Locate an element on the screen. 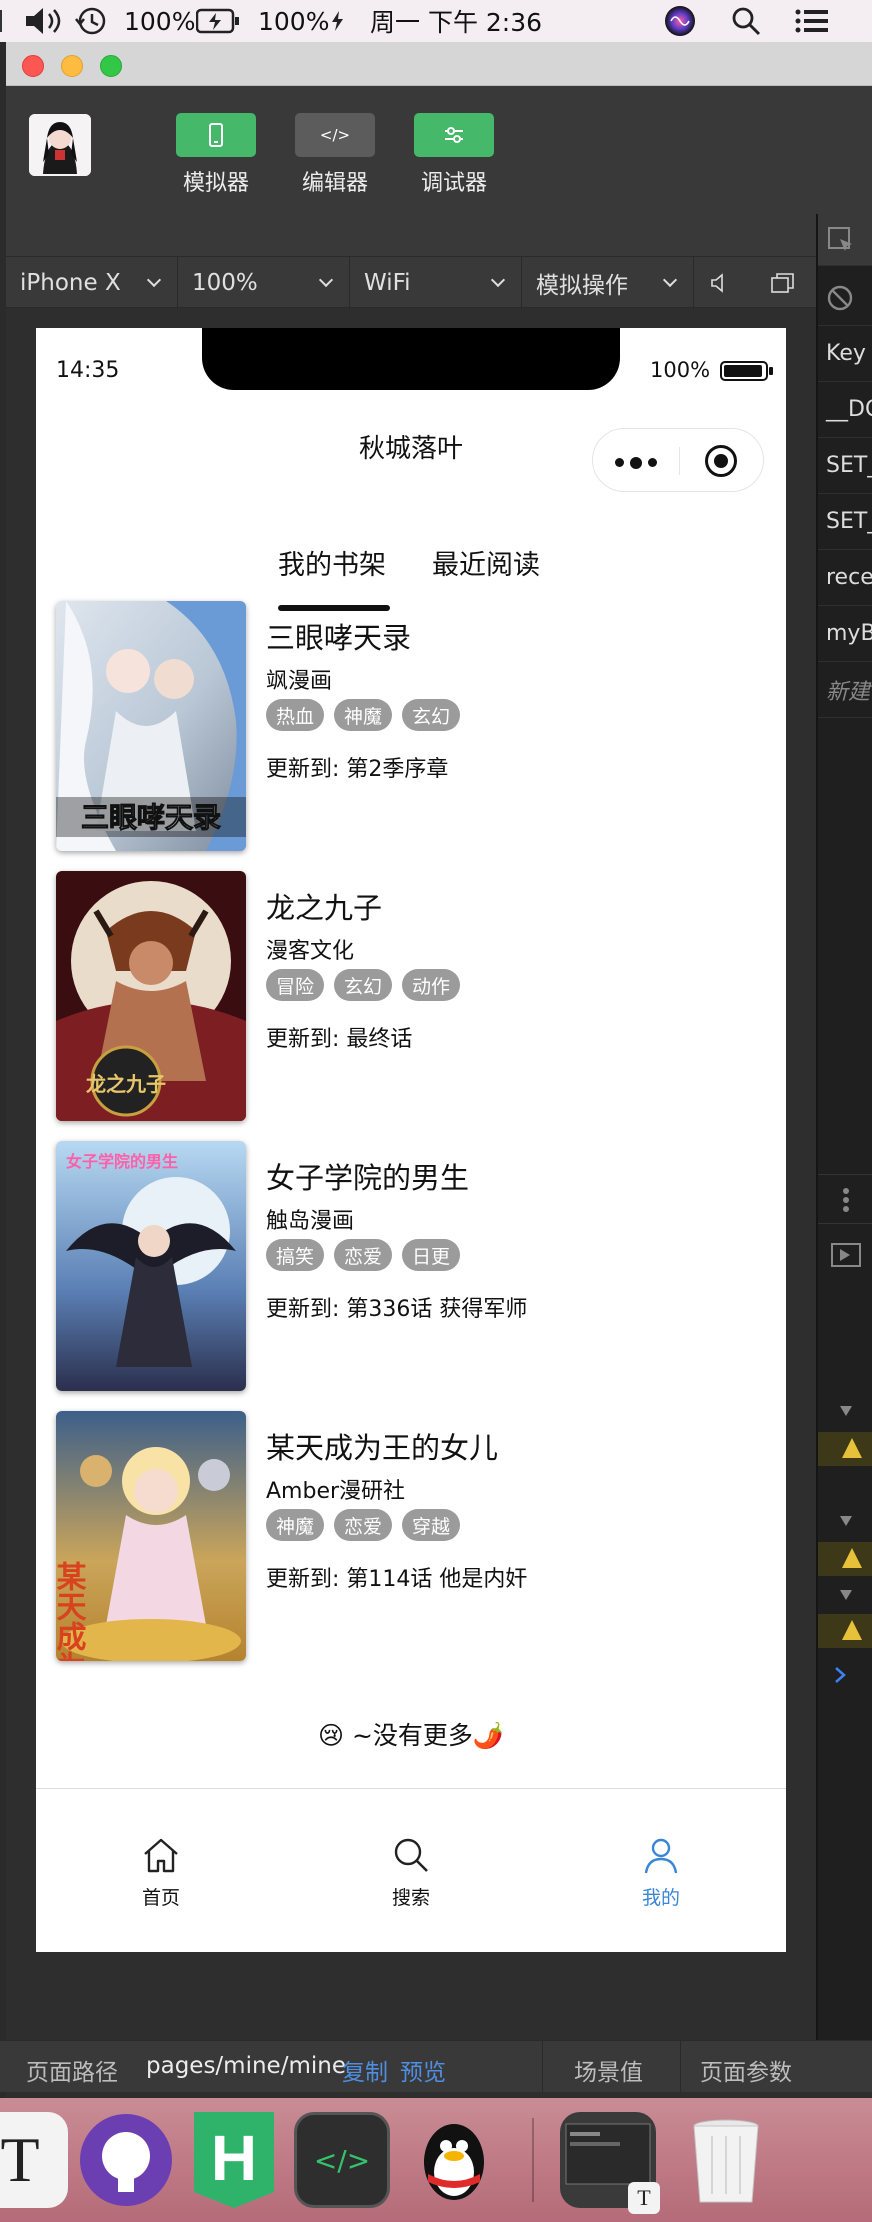 This screenshot has height=2222, width=872. chevron-down-icon is located at coordinates (498, 280).